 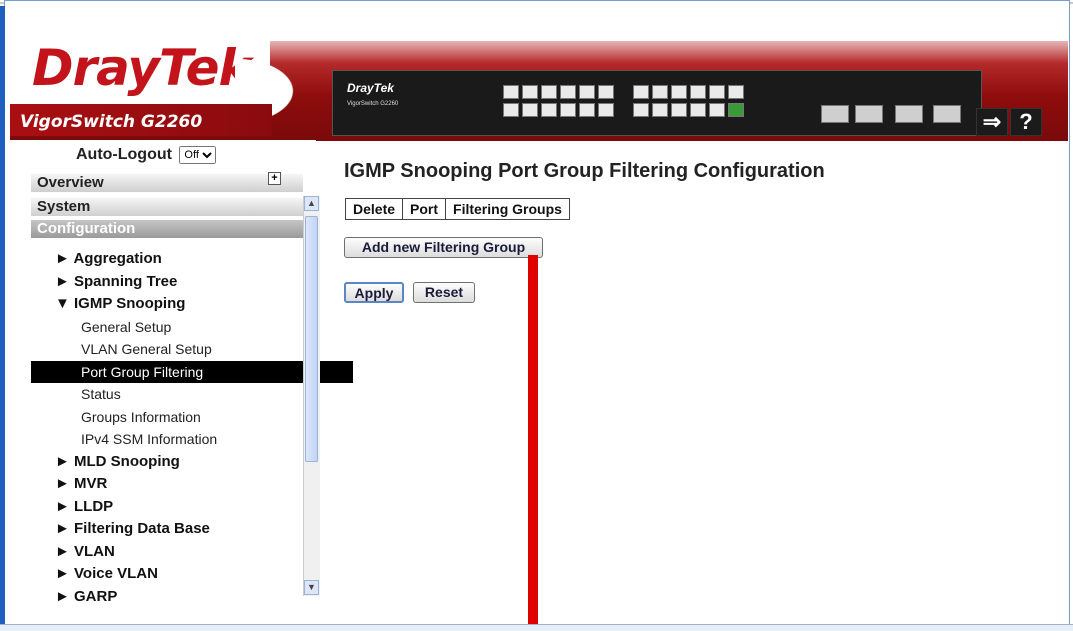 I want to click on switch-front-panel: DrayTek VigorSwitch G2260, so click(x=657, y=103).